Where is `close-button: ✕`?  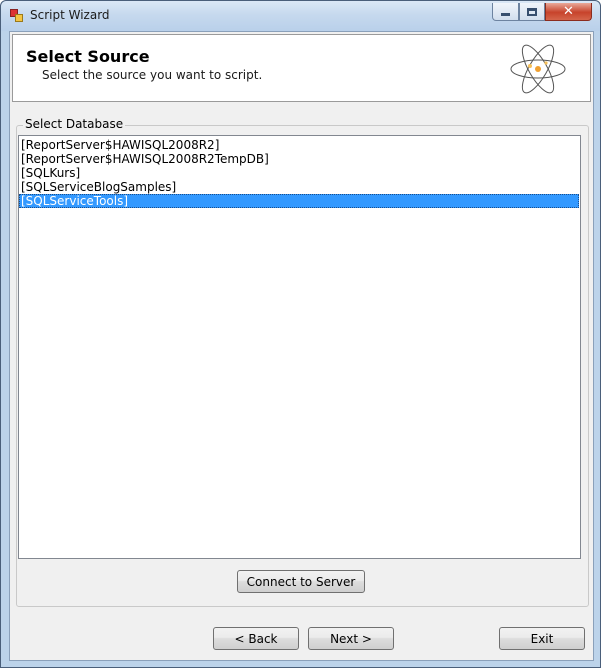 close-button: ✕ is located at coordinates (568, 12).